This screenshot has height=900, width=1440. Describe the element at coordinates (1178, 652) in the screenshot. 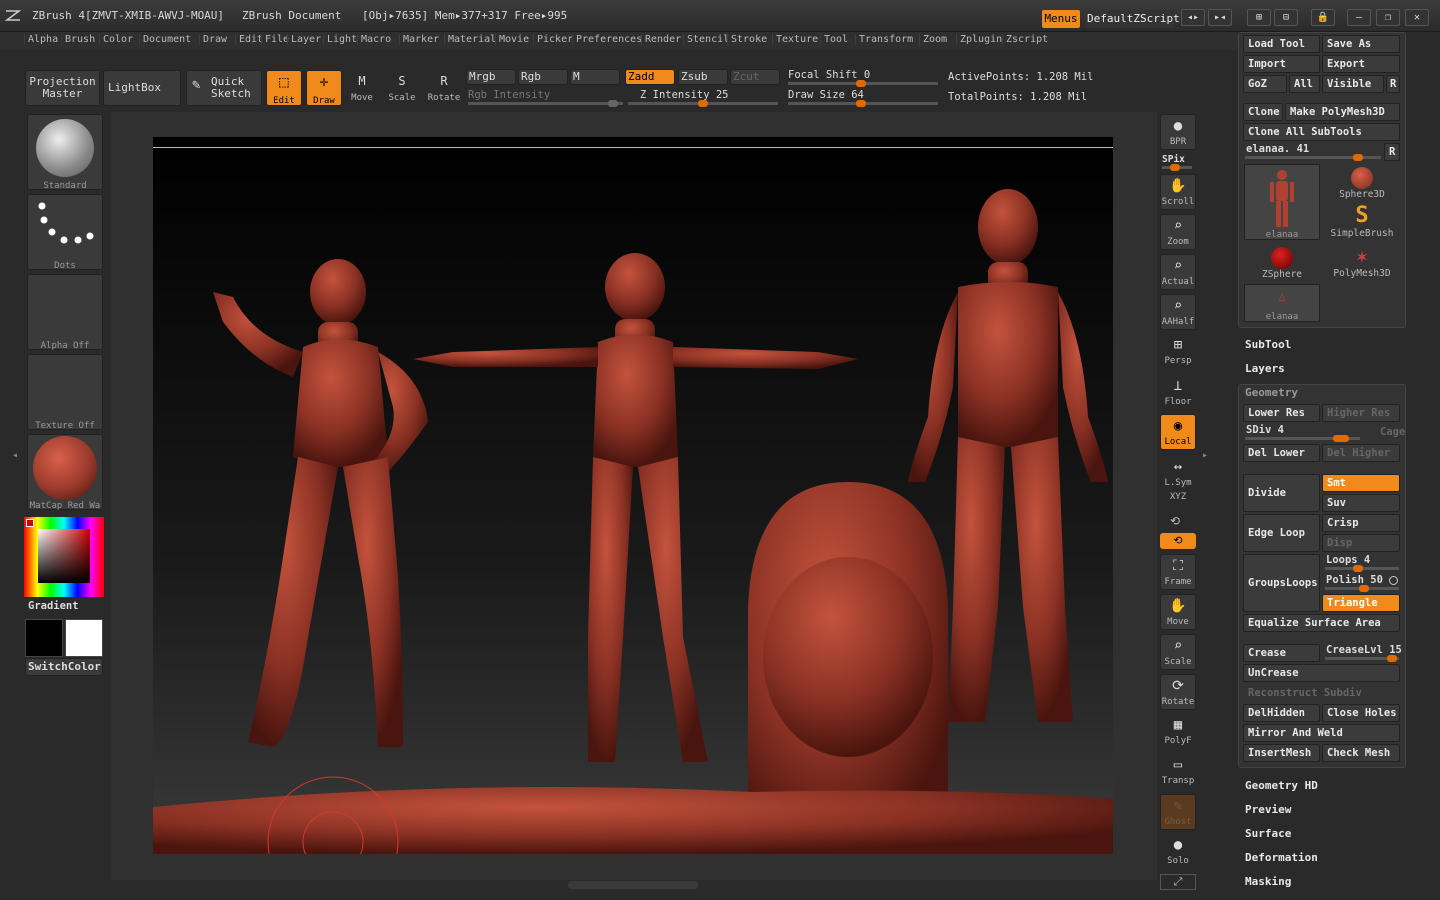

I see `scale-view-button: ⌕ Scale` at that location.